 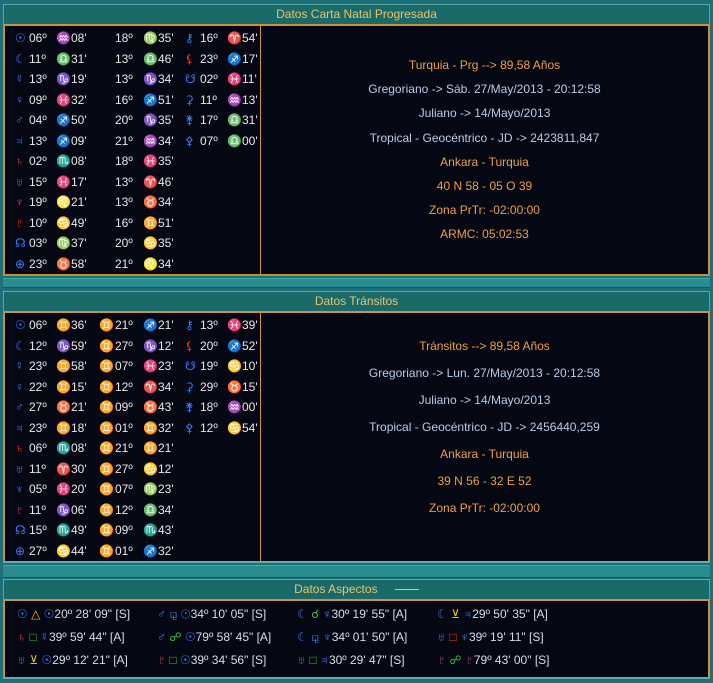 I want to click on minutes: 00', so click(x=250, y=140).